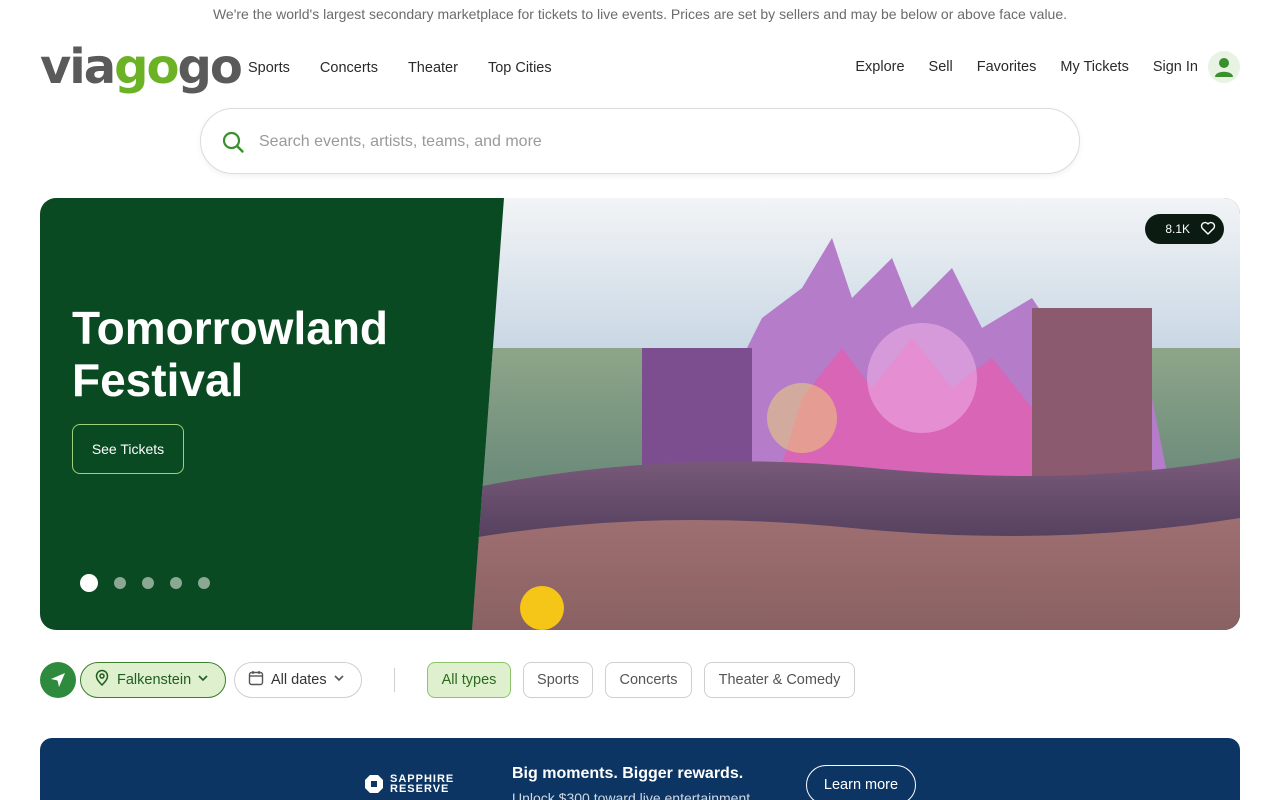  What do you see at coordinates (861, 782) in the screenshot?
I see `learn-more-button: Learn more` at bounding box center [861, 782].